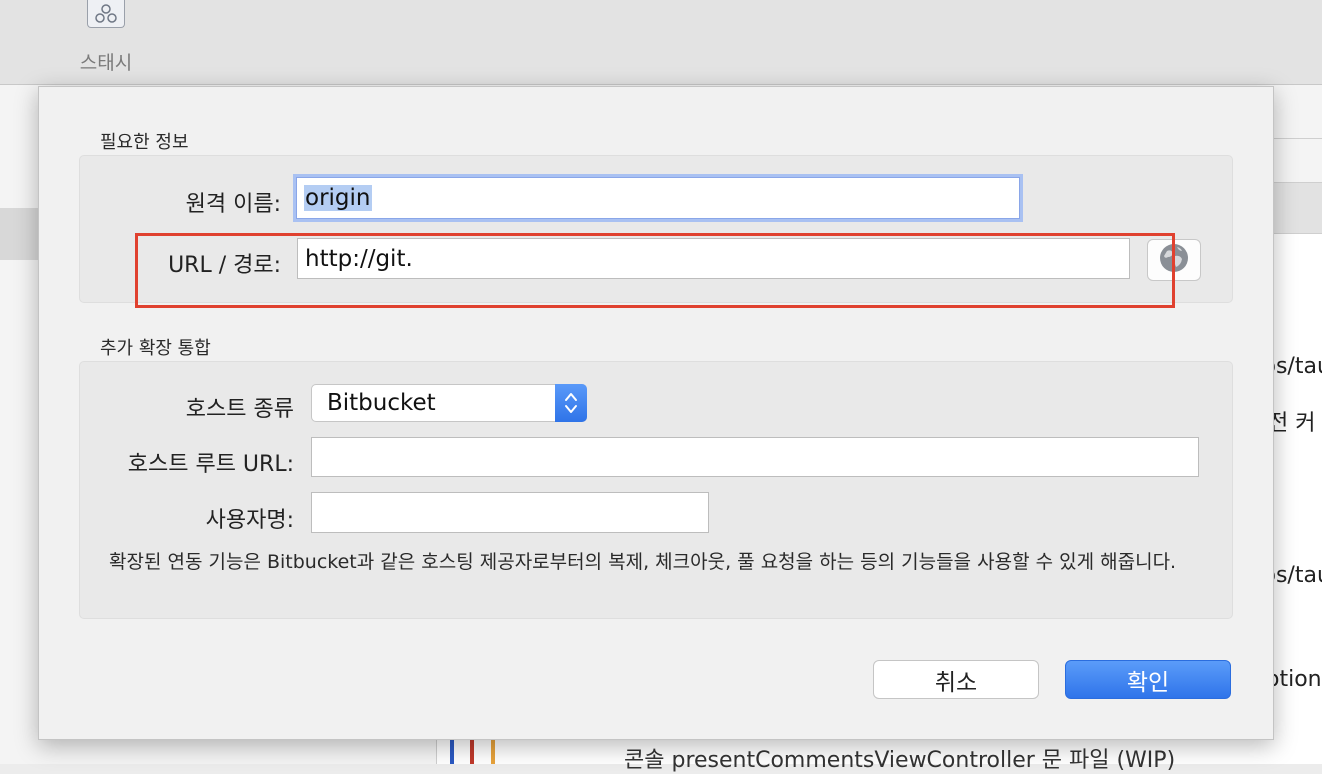 This screenshot has width=1322, height=774. What do you see at coordinates (655, 270) in the screenshot?
I see `url-highlight-annotation` at bounding box center [655, 270].